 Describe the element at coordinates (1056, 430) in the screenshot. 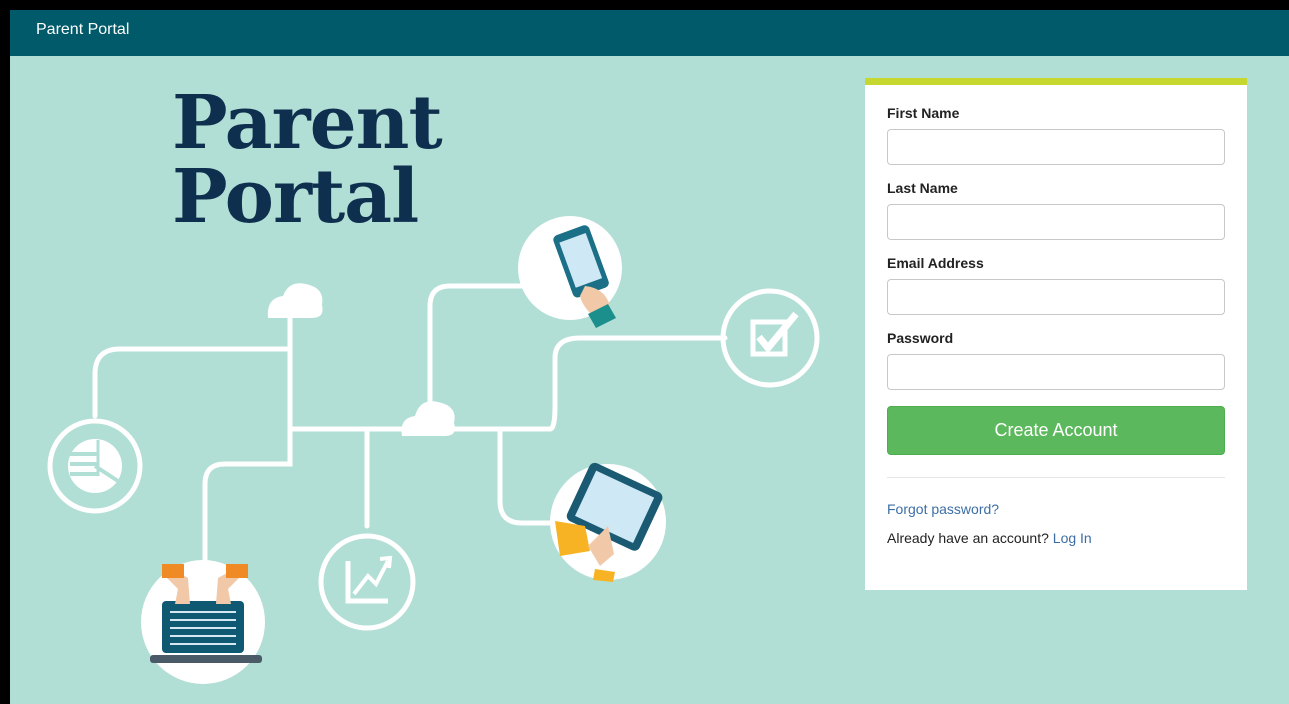

I see `create-account-button: Create Account` at that location.